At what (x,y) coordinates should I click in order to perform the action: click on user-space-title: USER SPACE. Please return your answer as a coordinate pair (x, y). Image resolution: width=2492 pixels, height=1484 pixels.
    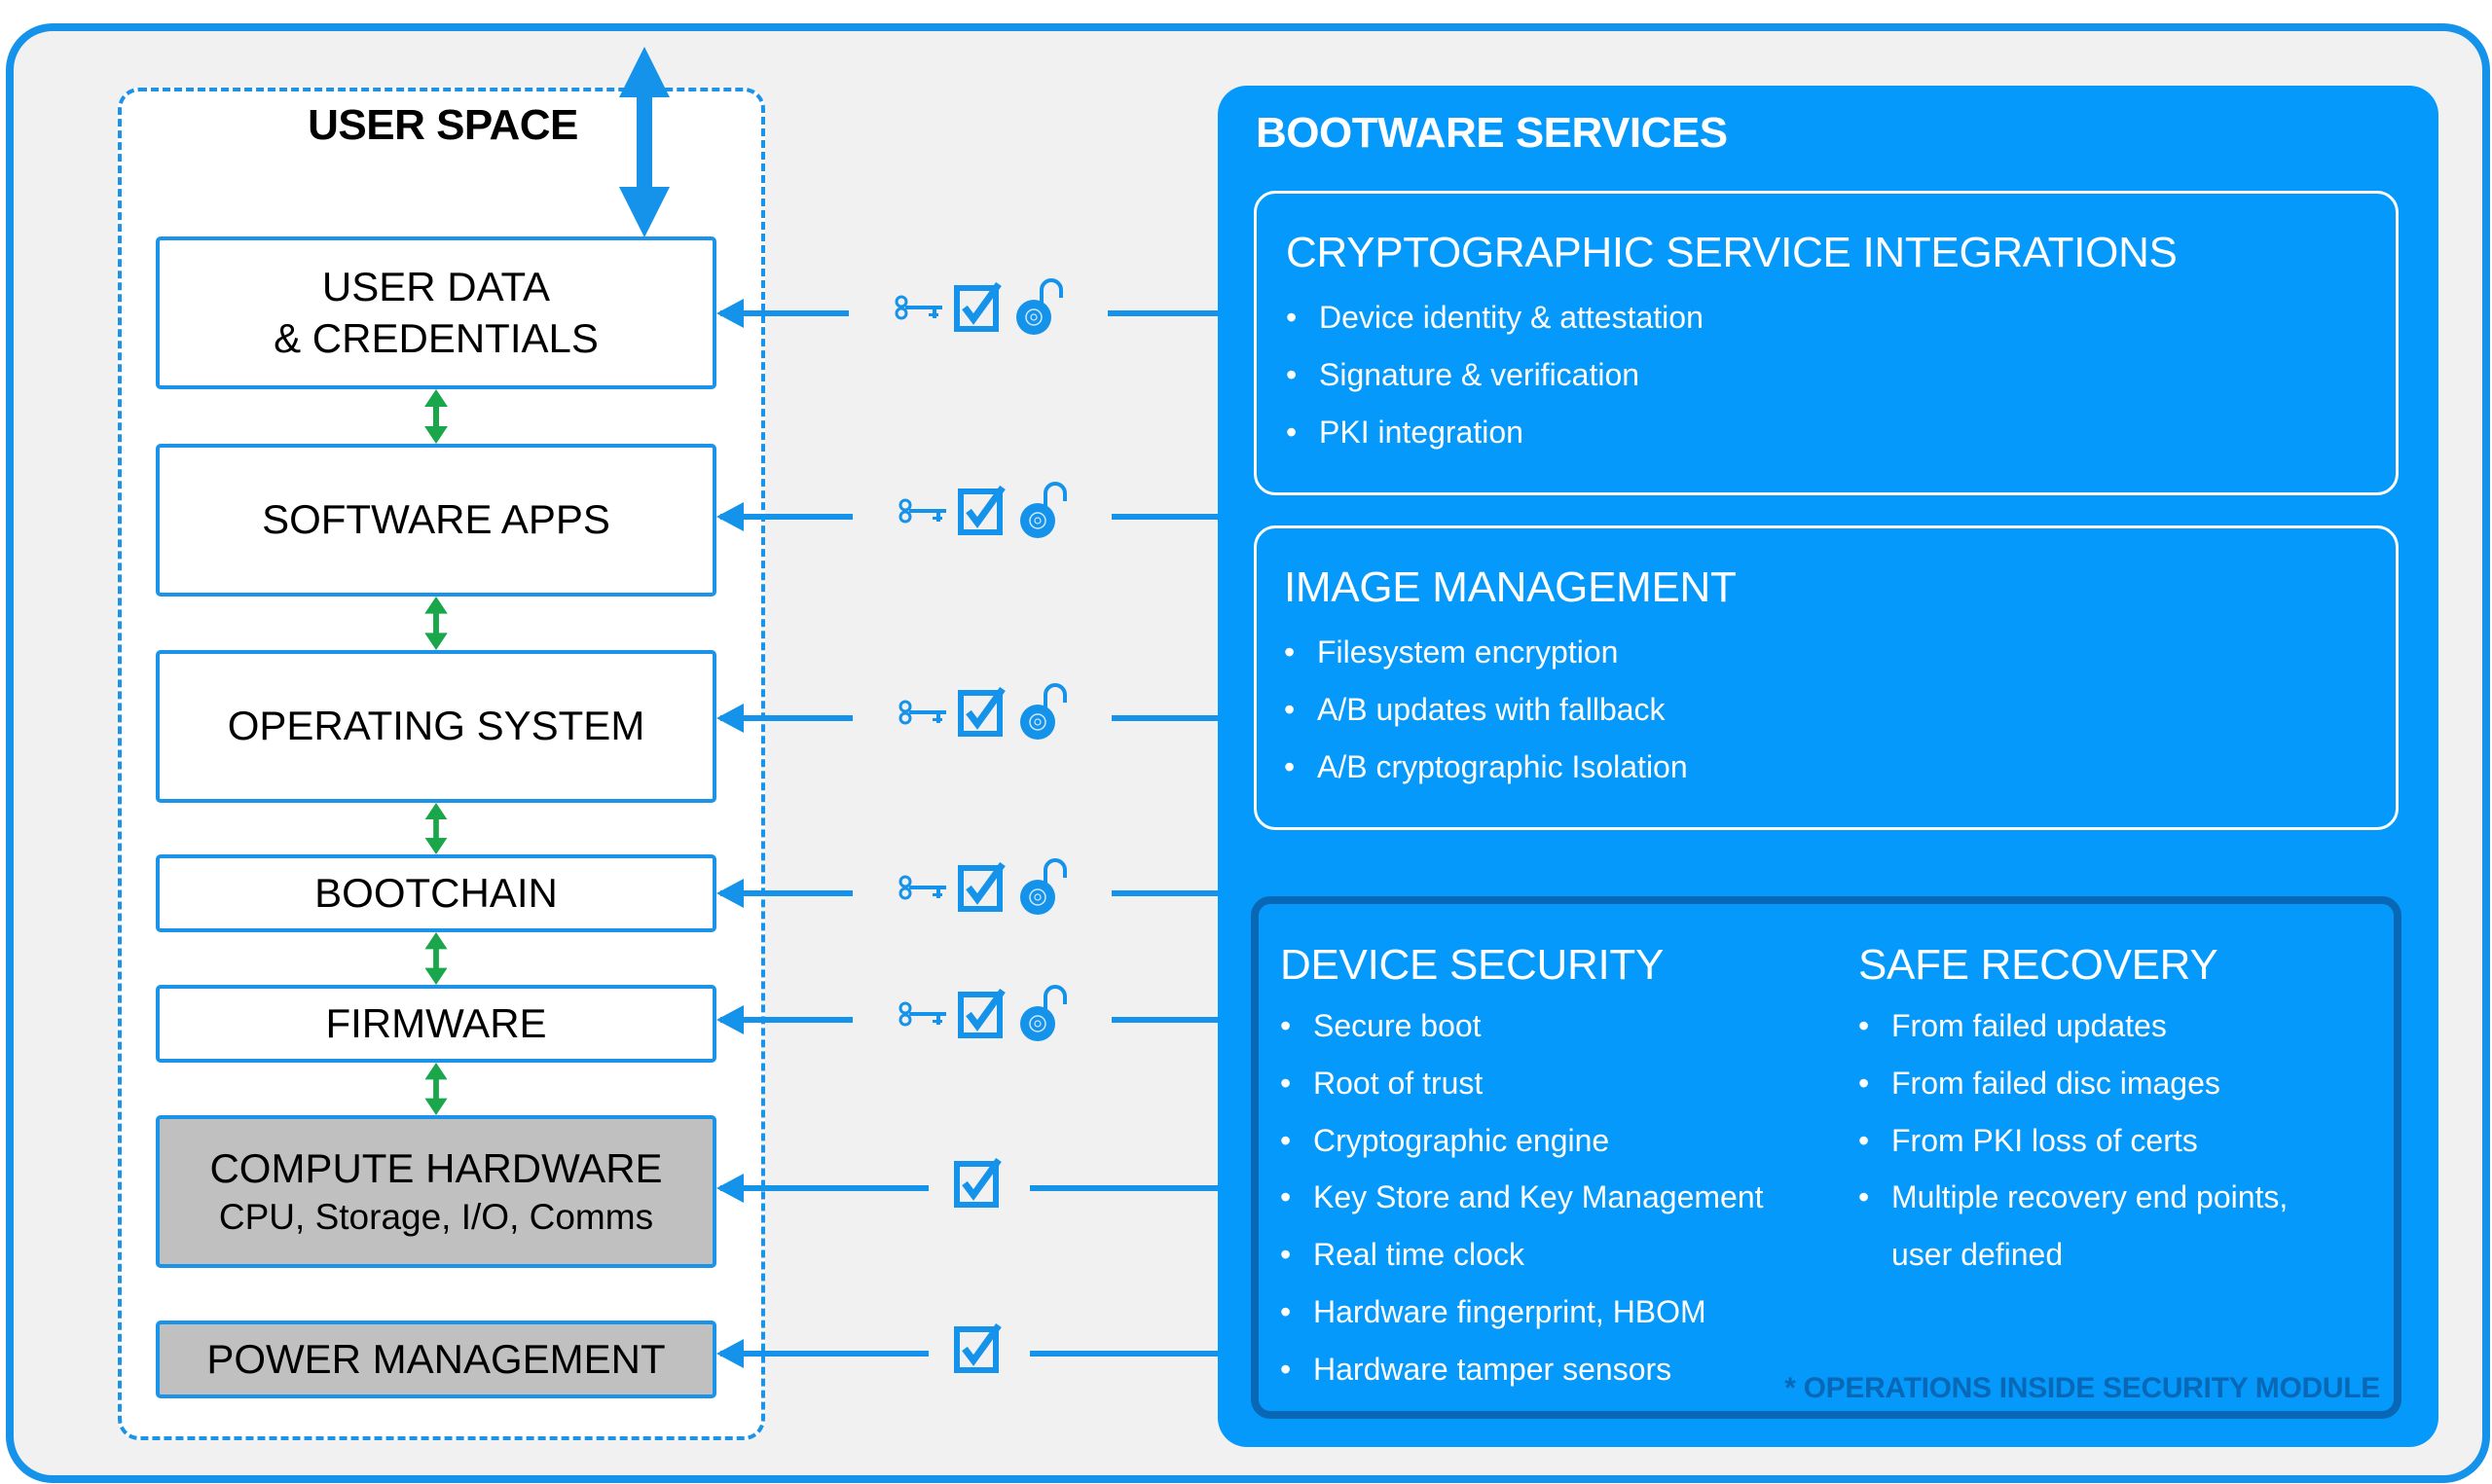
    Looking at the image, I should click on (443, 125).